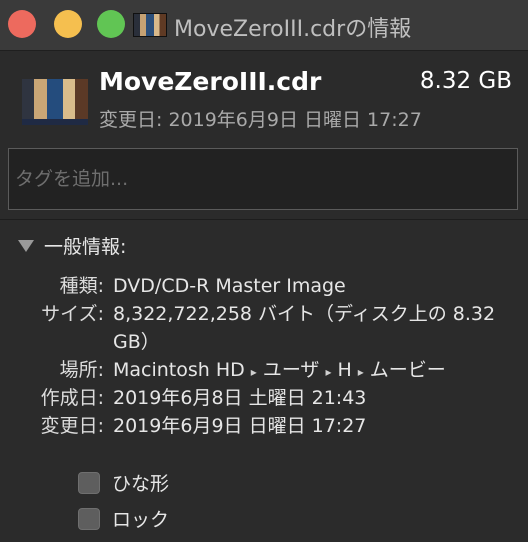 The image size is (528, 542). Describe the element at coordinates (150, 25) in the screenshot. I see `file-thumbnail-icon` at that location.